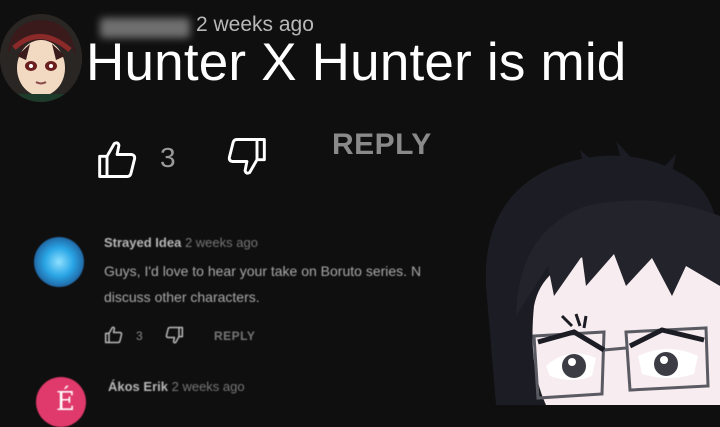 Image resolution: width=720 pixels, height=427 pixels. I want to click on like-count: 3, so click(168, 157).